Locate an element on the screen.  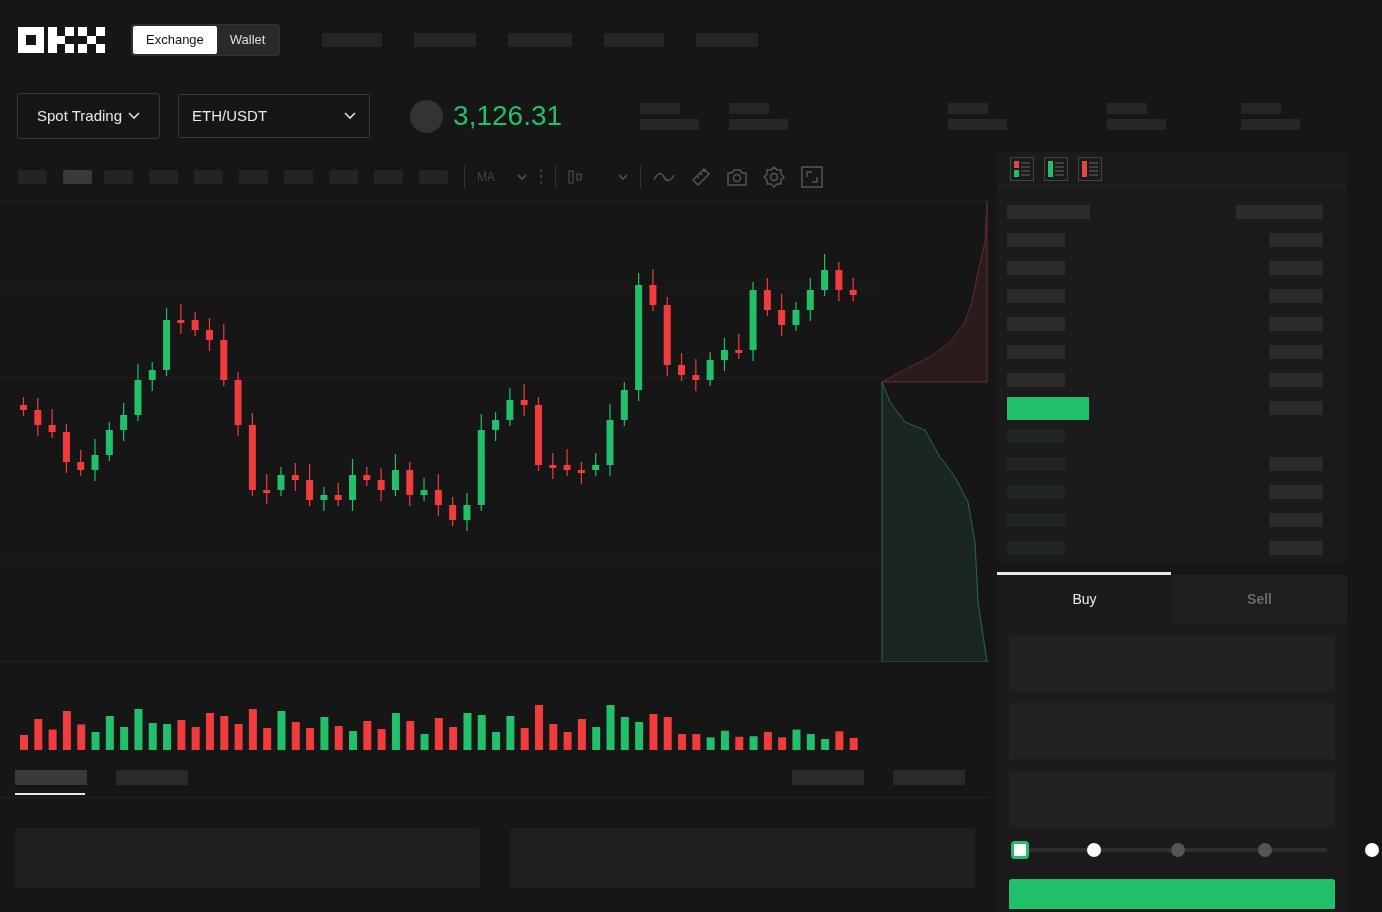
interval-placeholder is located at coordinates (77, 176).